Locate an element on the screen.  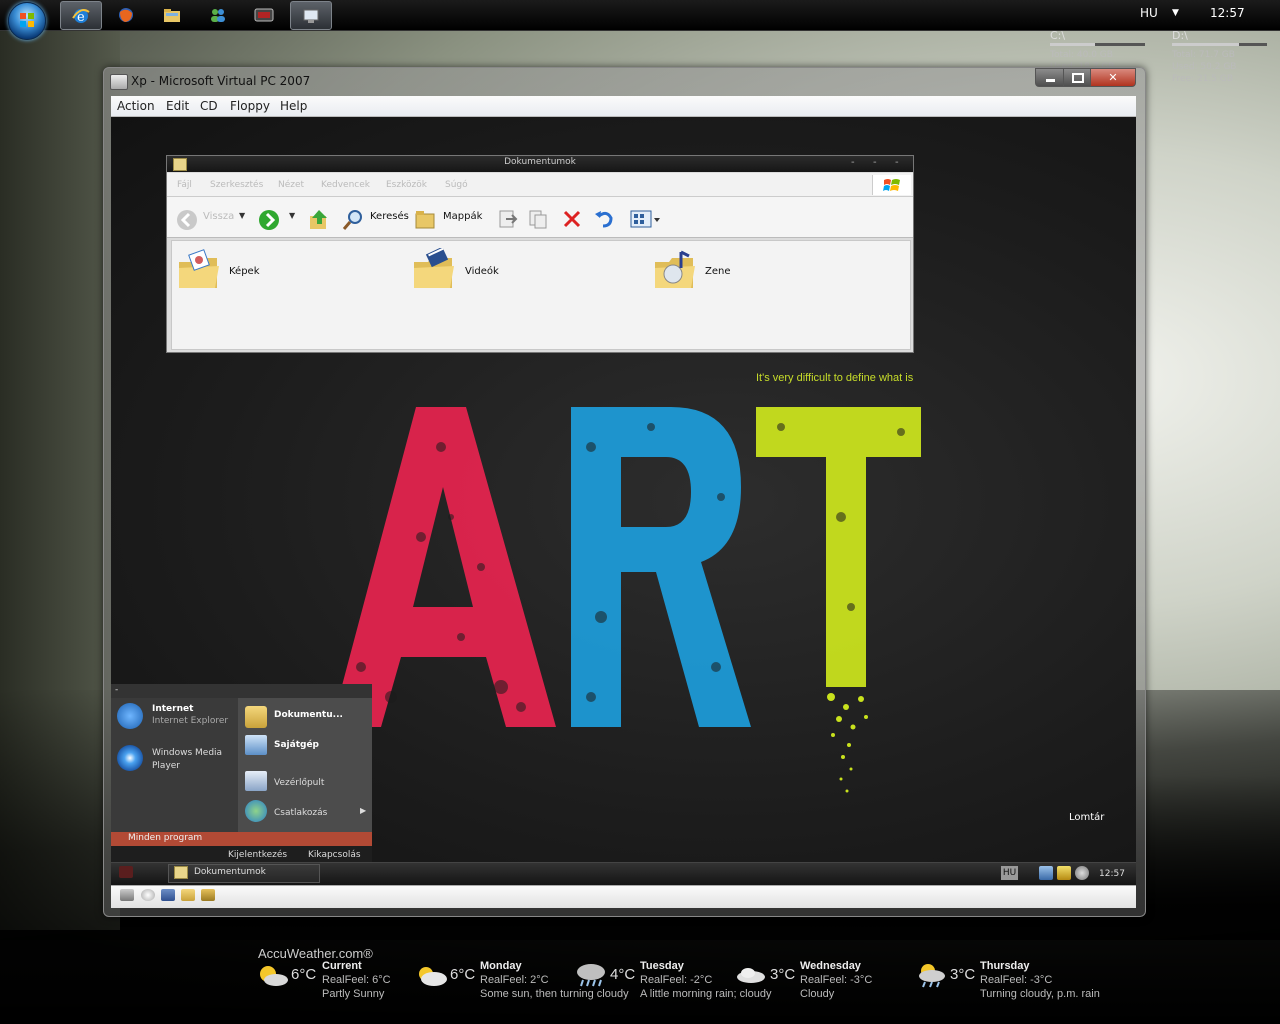
up-folder-icon is located at coordinates (318, 219).